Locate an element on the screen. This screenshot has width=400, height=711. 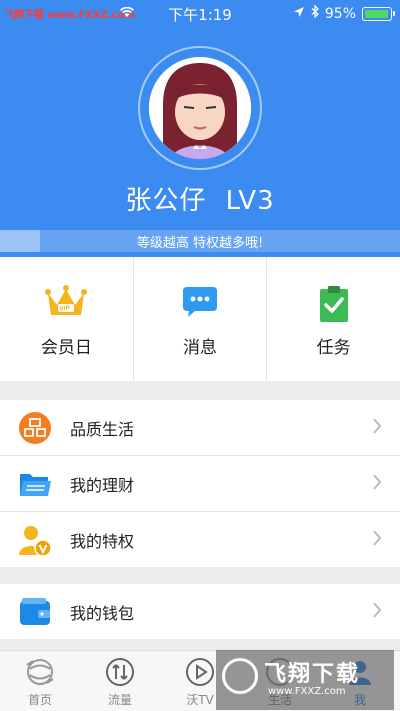
status-right: 95% is located at coordinates (344, 13).